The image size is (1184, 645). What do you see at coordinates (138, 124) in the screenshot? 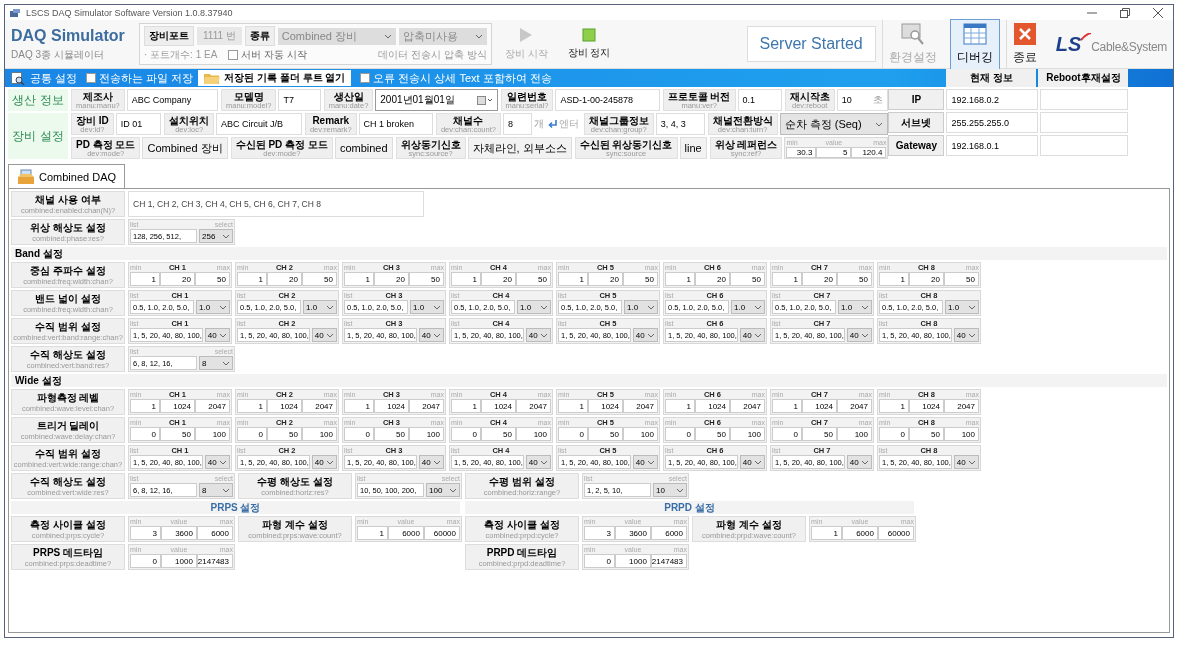
I see `text-field: ID 01` at bounding box center [138, 124].